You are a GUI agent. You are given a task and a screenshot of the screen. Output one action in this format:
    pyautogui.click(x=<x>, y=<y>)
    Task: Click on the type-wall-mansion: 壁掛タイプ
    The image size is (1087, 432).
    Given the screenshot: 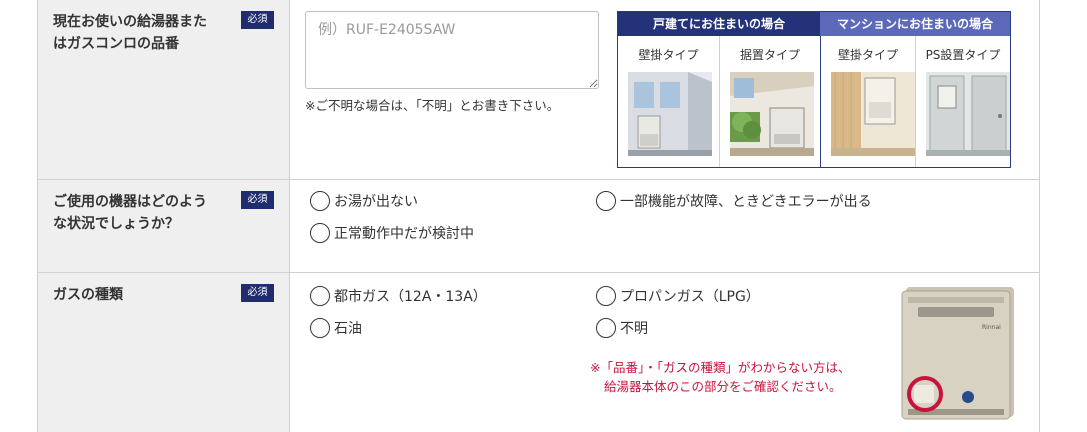 What is the action you would take?
    pyautogui.click(x=868, y=101)
    